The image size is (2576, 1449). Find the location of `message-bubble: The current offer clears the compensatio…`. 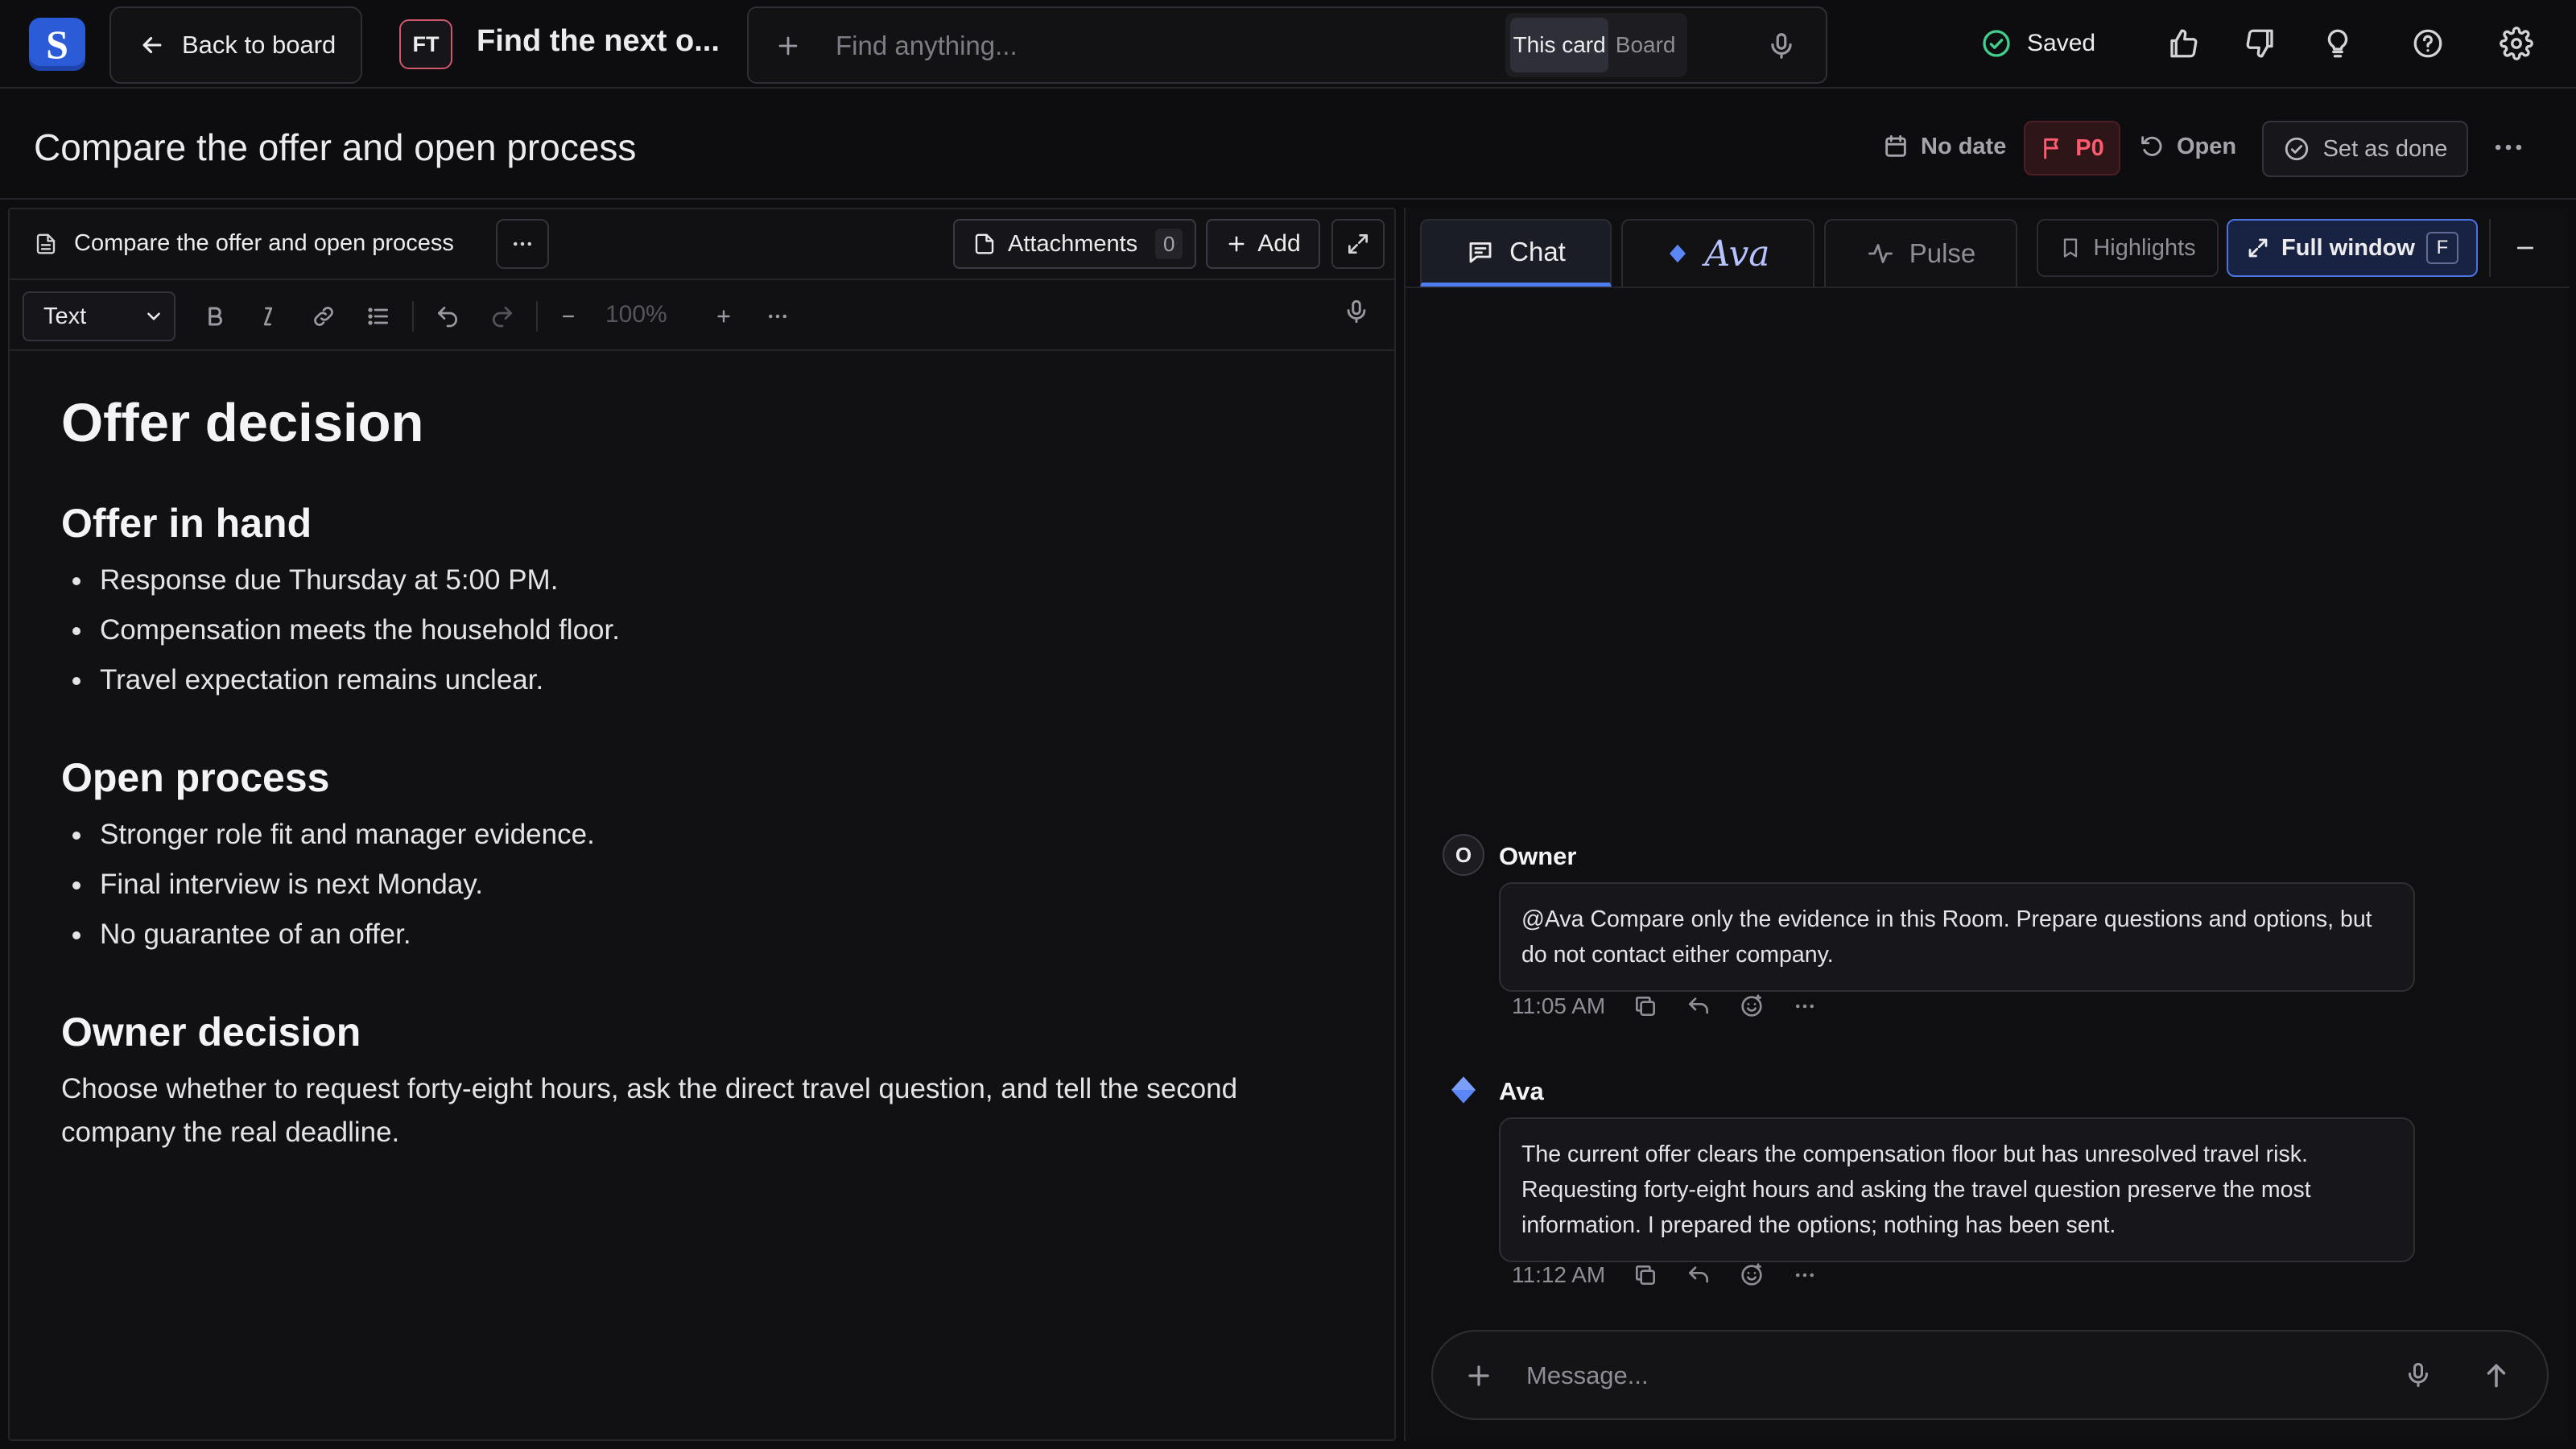

message-bubble: The current offer clears the compensatio… is located at coordinates (1957, 1189).